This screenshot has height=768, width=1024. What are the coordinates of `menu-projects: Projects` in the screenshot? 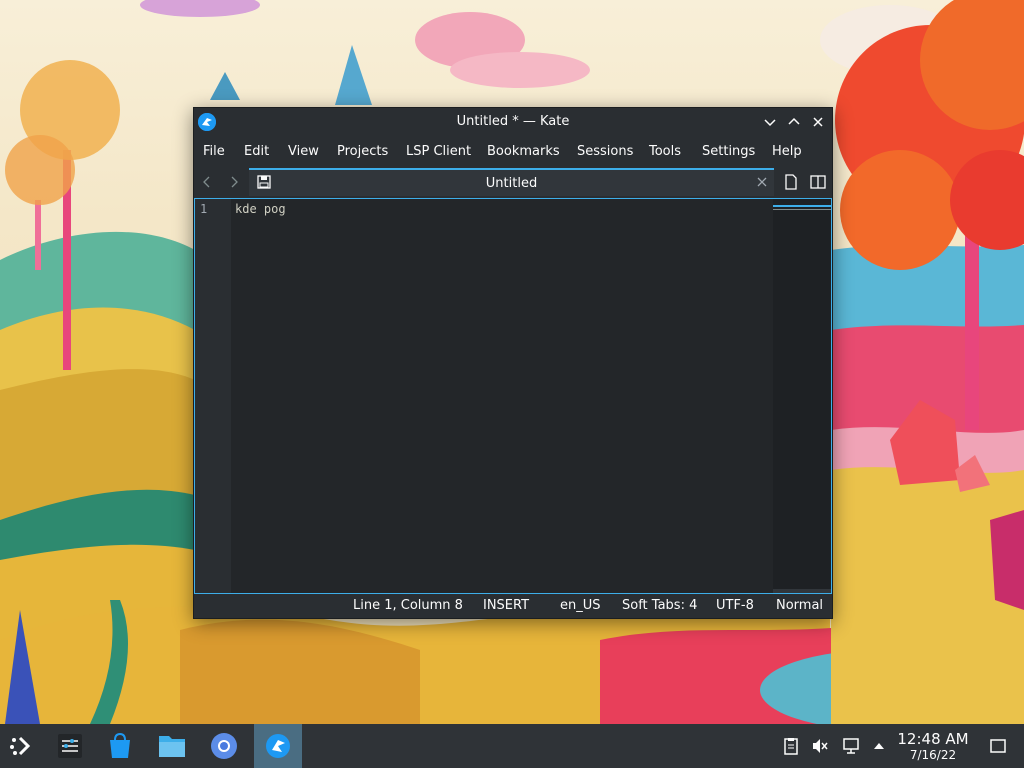 It's located at (362, 151).